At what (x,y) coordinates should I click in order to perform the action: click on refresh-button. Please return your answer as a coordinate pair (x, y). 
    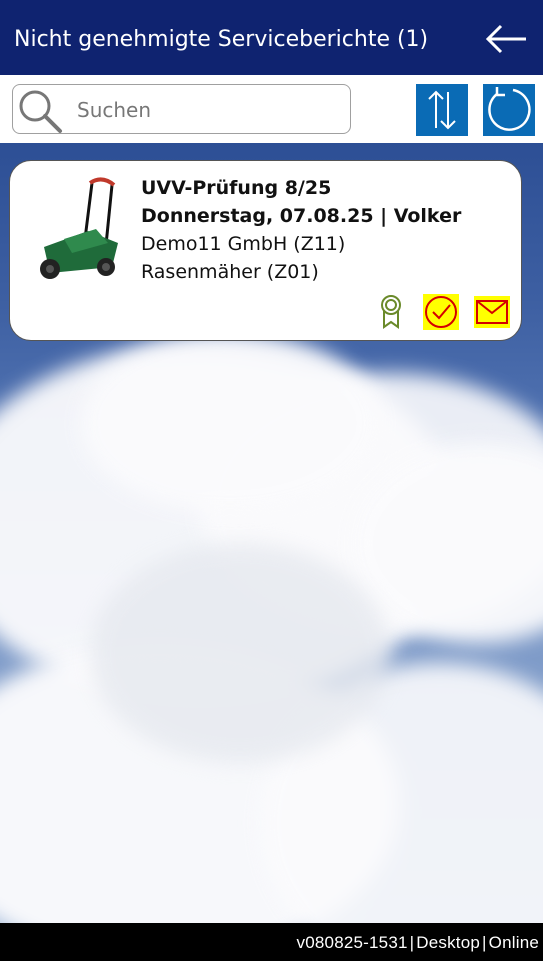
    Looking at the image, I should click on (509, 110).